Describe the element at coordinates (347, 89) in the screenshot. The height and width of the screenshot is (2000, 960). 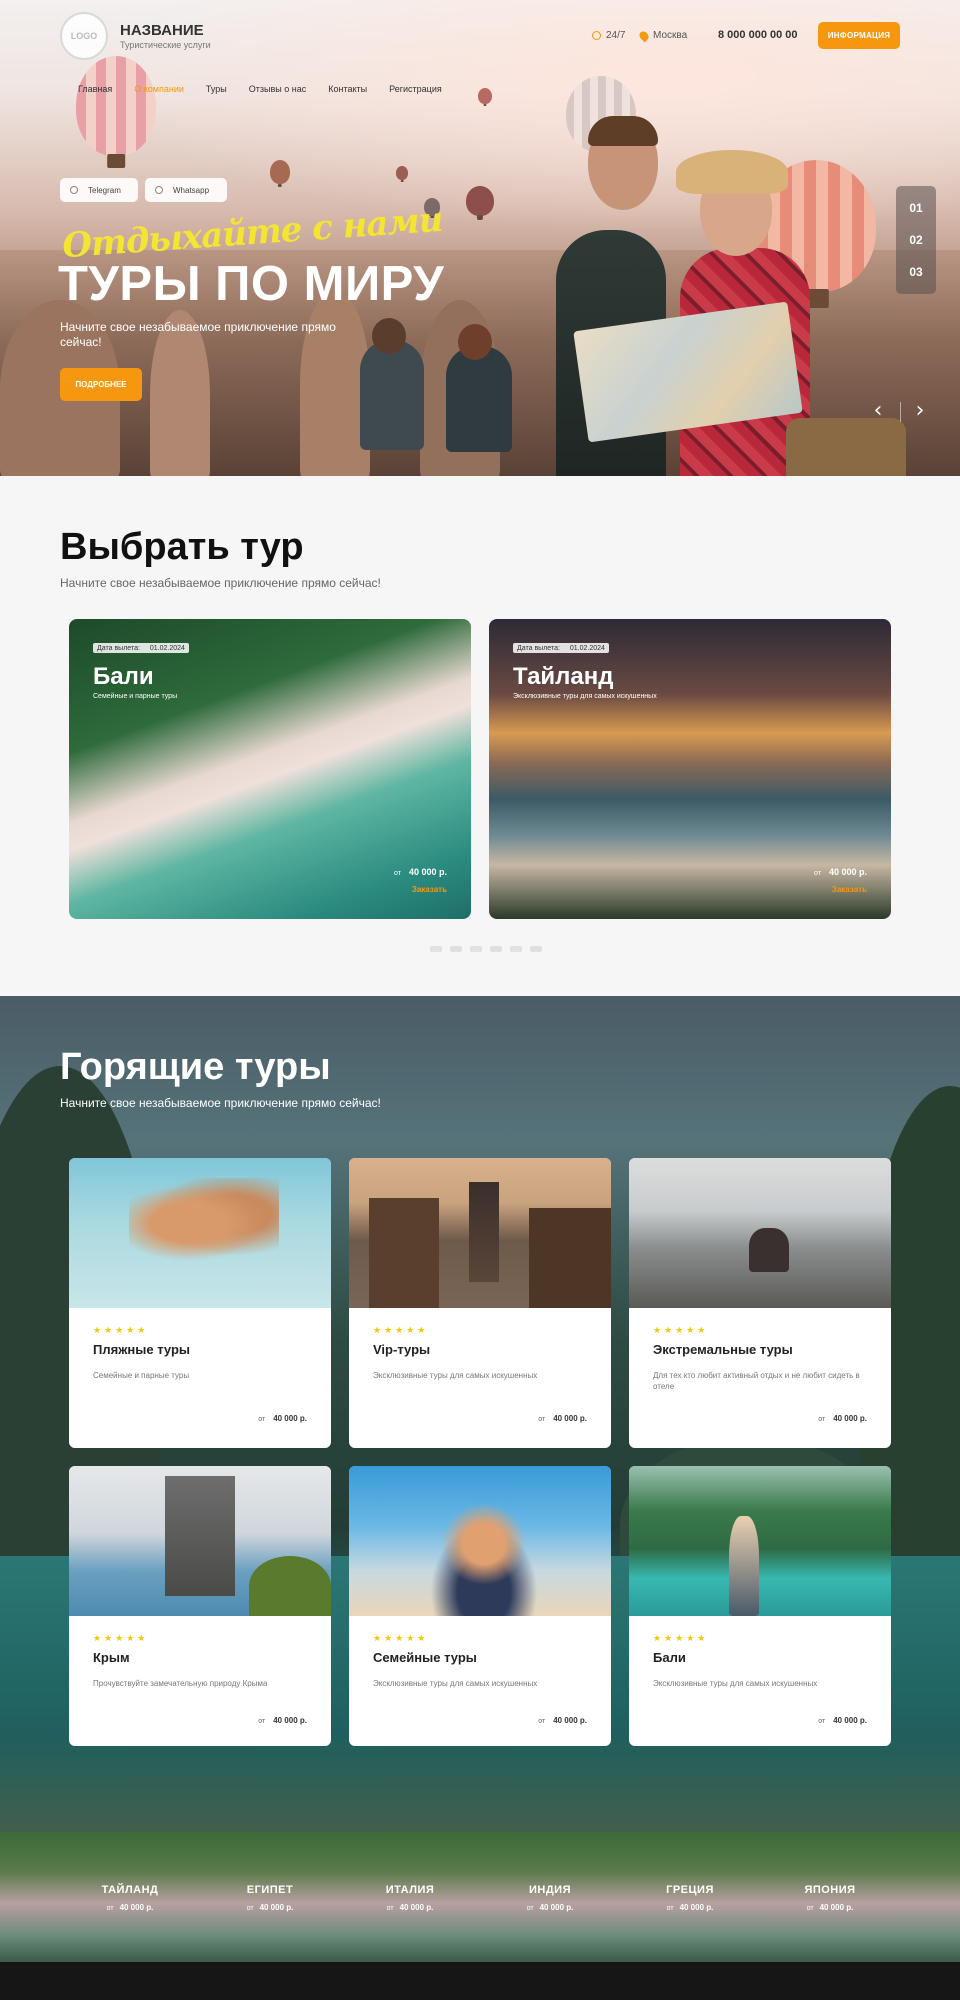
I see `nav-item-contacts: Контакты` at that location.